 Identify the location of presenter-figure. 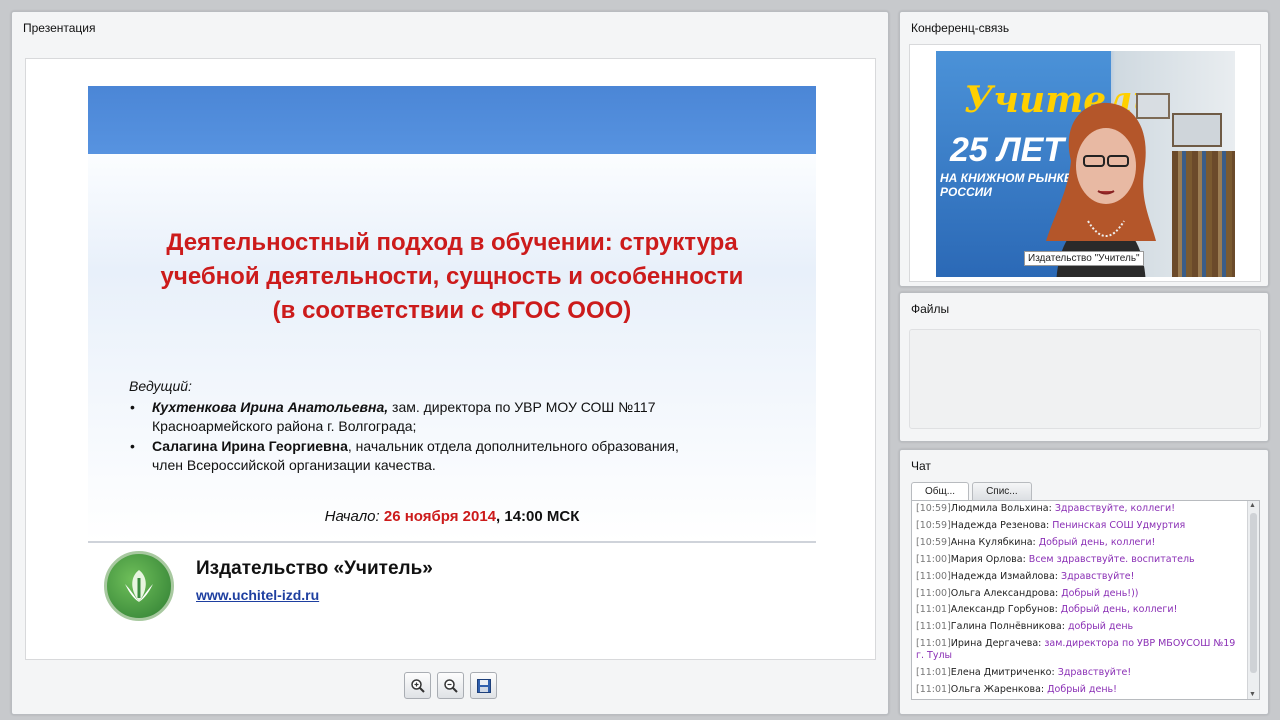
(1101, 189).